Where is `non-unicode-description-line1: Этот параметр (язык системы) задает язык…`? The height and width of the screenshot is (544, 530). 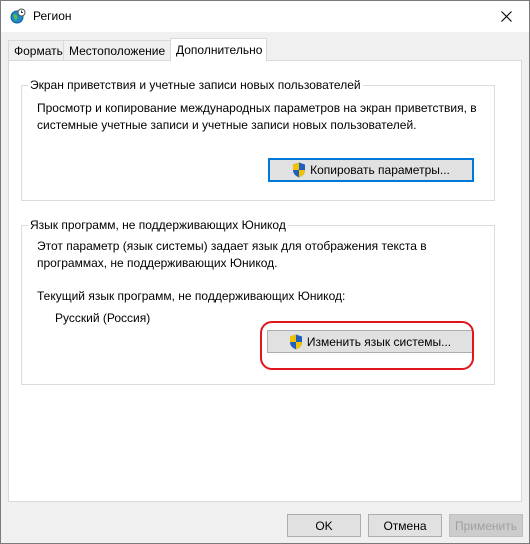
non-unicode-description-line1: Этот параметр (язык системы) задает язык… is located at coordinates (232, 246).